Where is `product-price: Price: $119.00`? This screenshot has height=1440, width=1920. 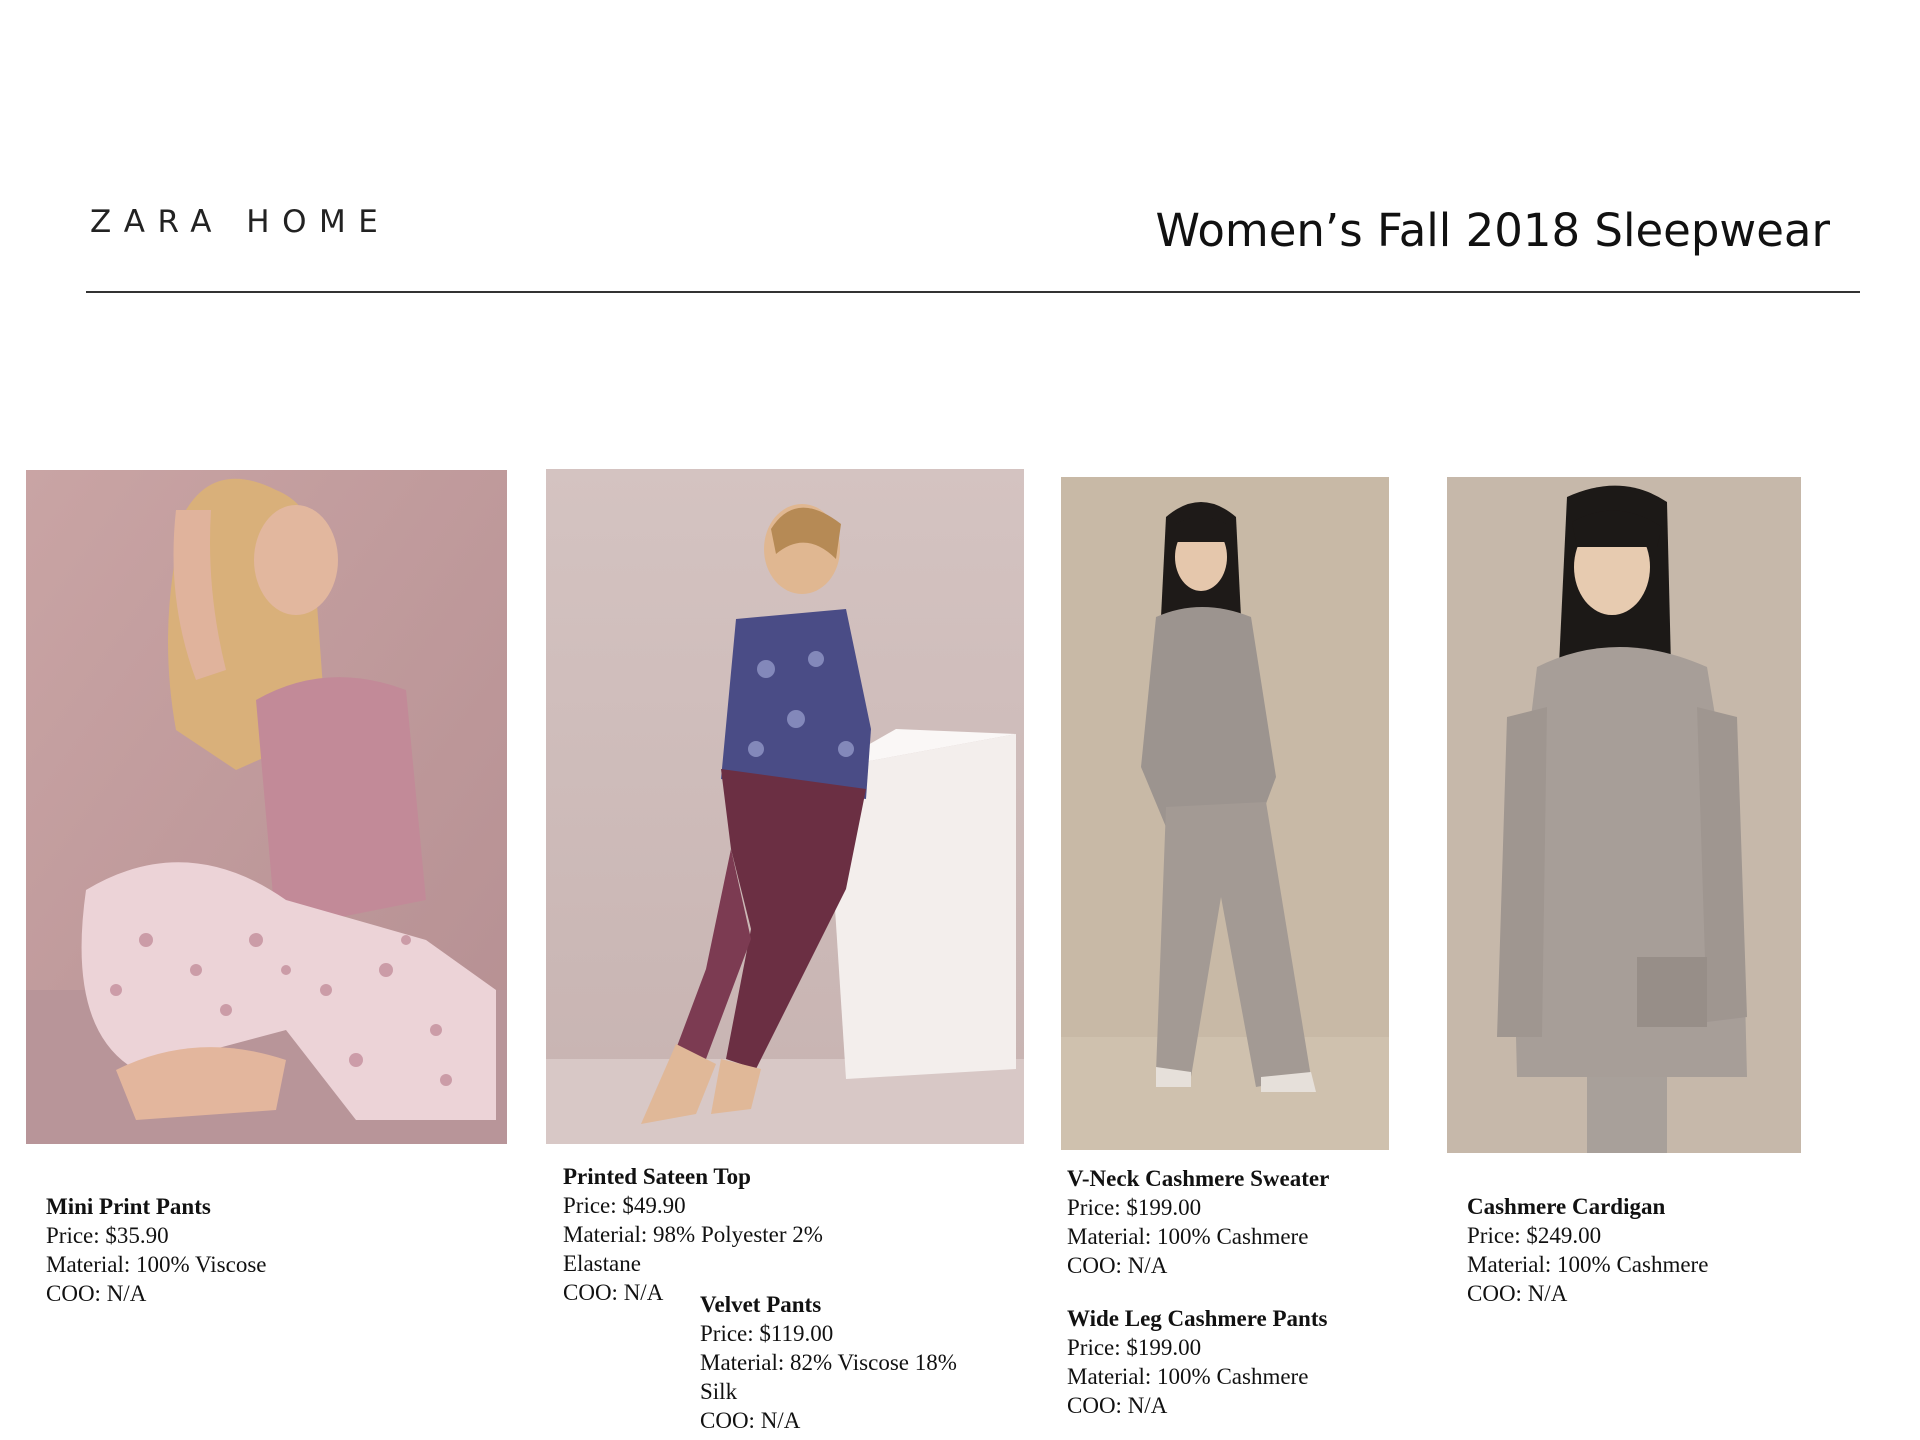
product-price: Price: $119.00 is located at coordinates (767, 1333).